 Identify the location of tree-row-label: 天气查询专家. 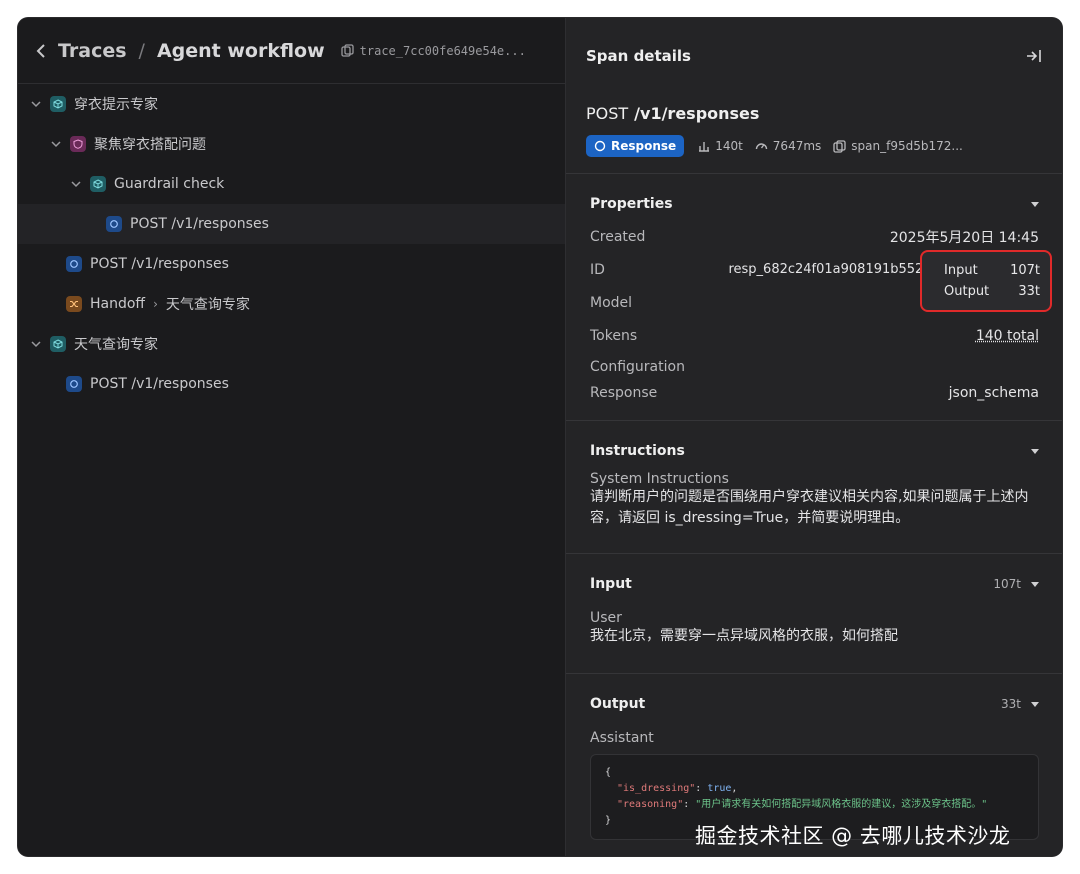
(116, 345).